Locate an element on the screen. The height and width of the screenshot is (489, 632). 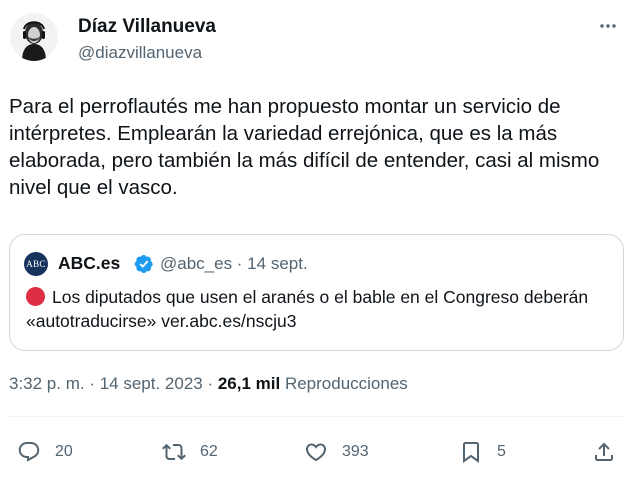
repost-button: 62 is located at coordinates (190, 452).